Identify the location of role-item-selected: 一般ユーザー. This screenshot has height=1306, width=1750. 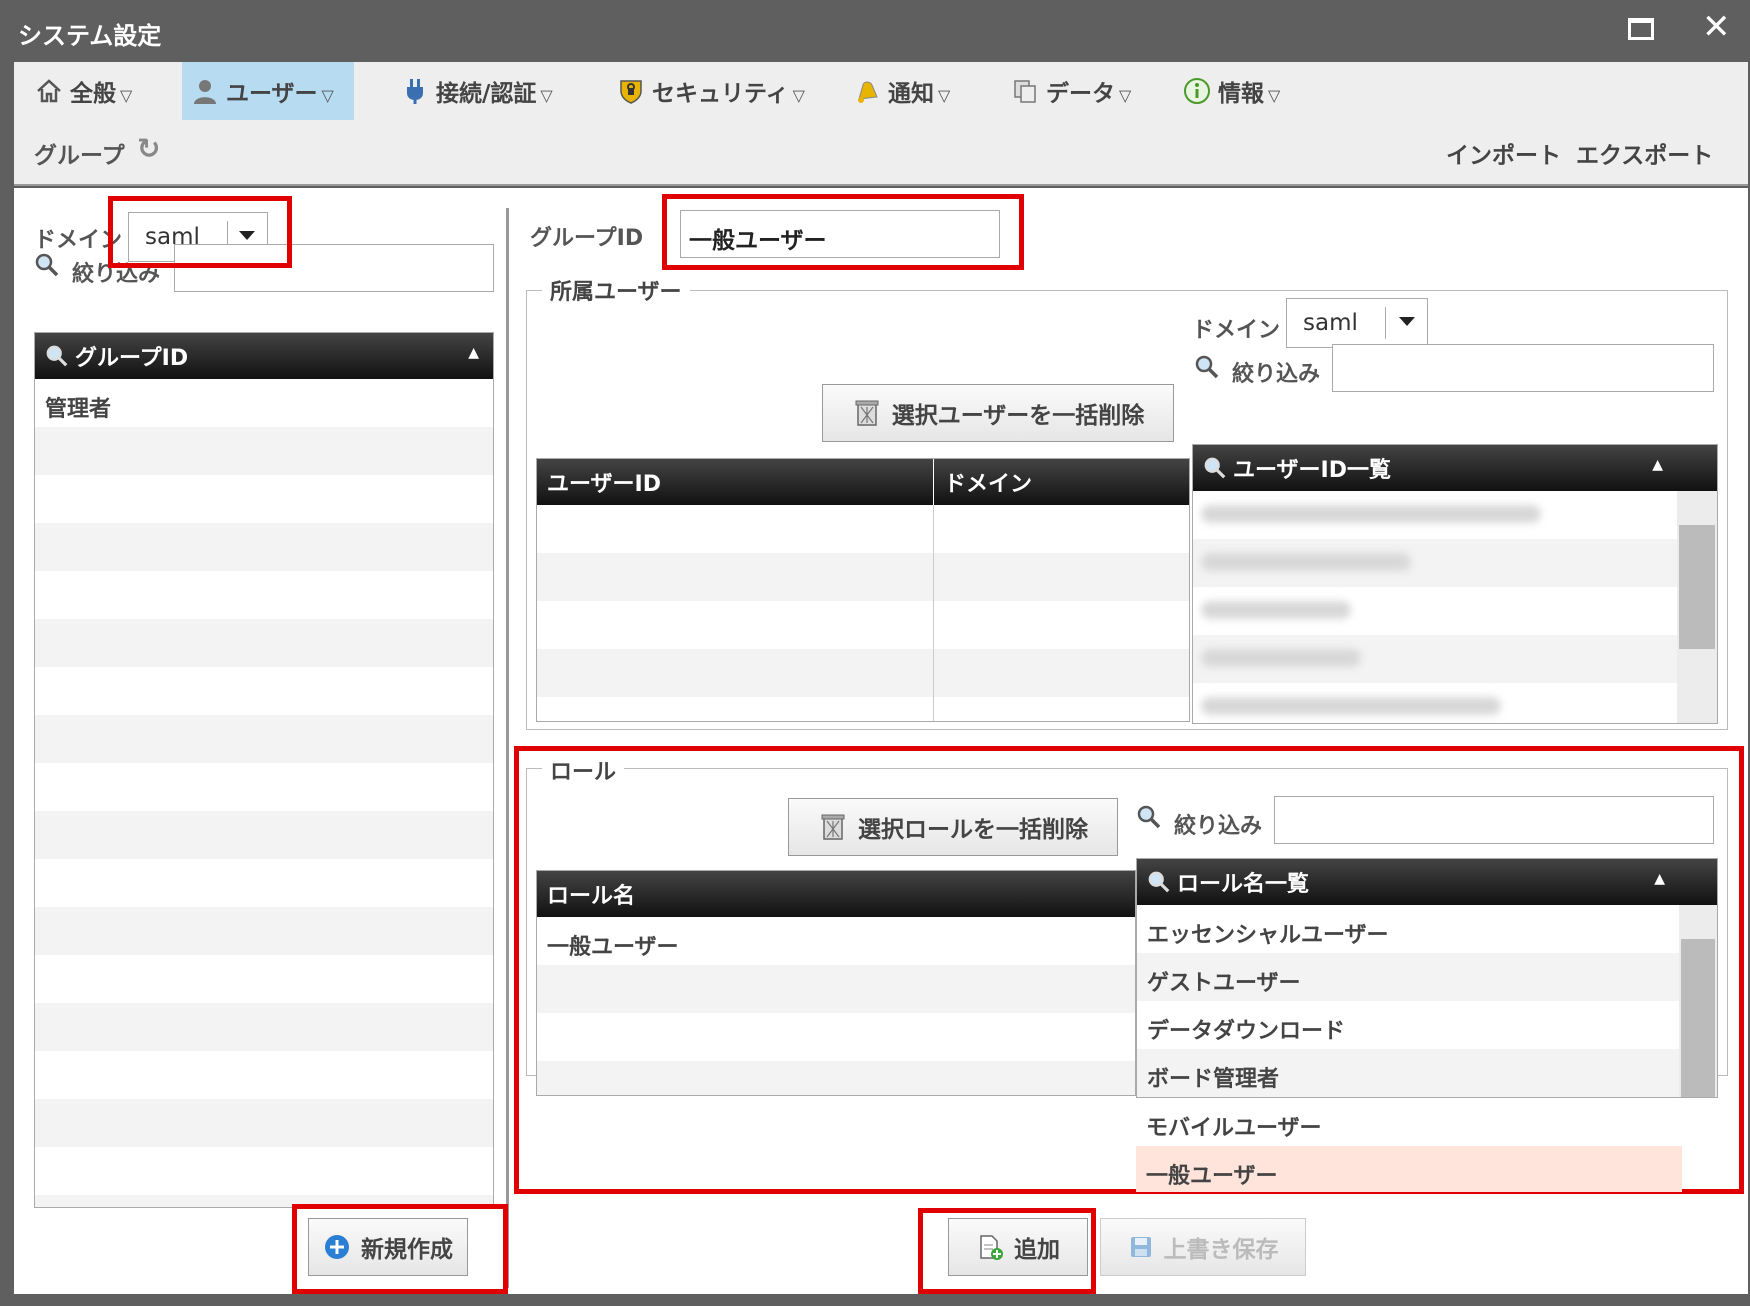
(1409, 1169).